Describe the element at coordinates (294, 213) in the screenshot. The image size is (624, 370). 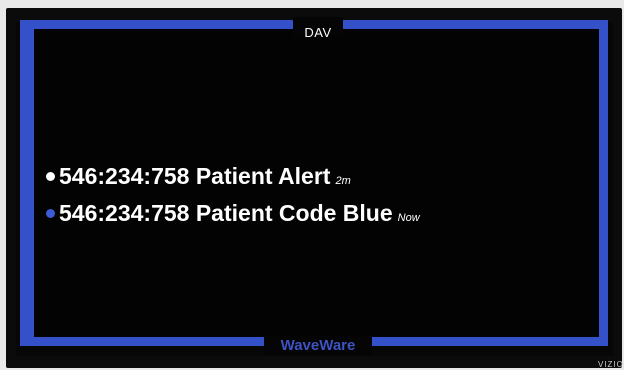
I see `alert-message: Patient Code Blue` at that location.